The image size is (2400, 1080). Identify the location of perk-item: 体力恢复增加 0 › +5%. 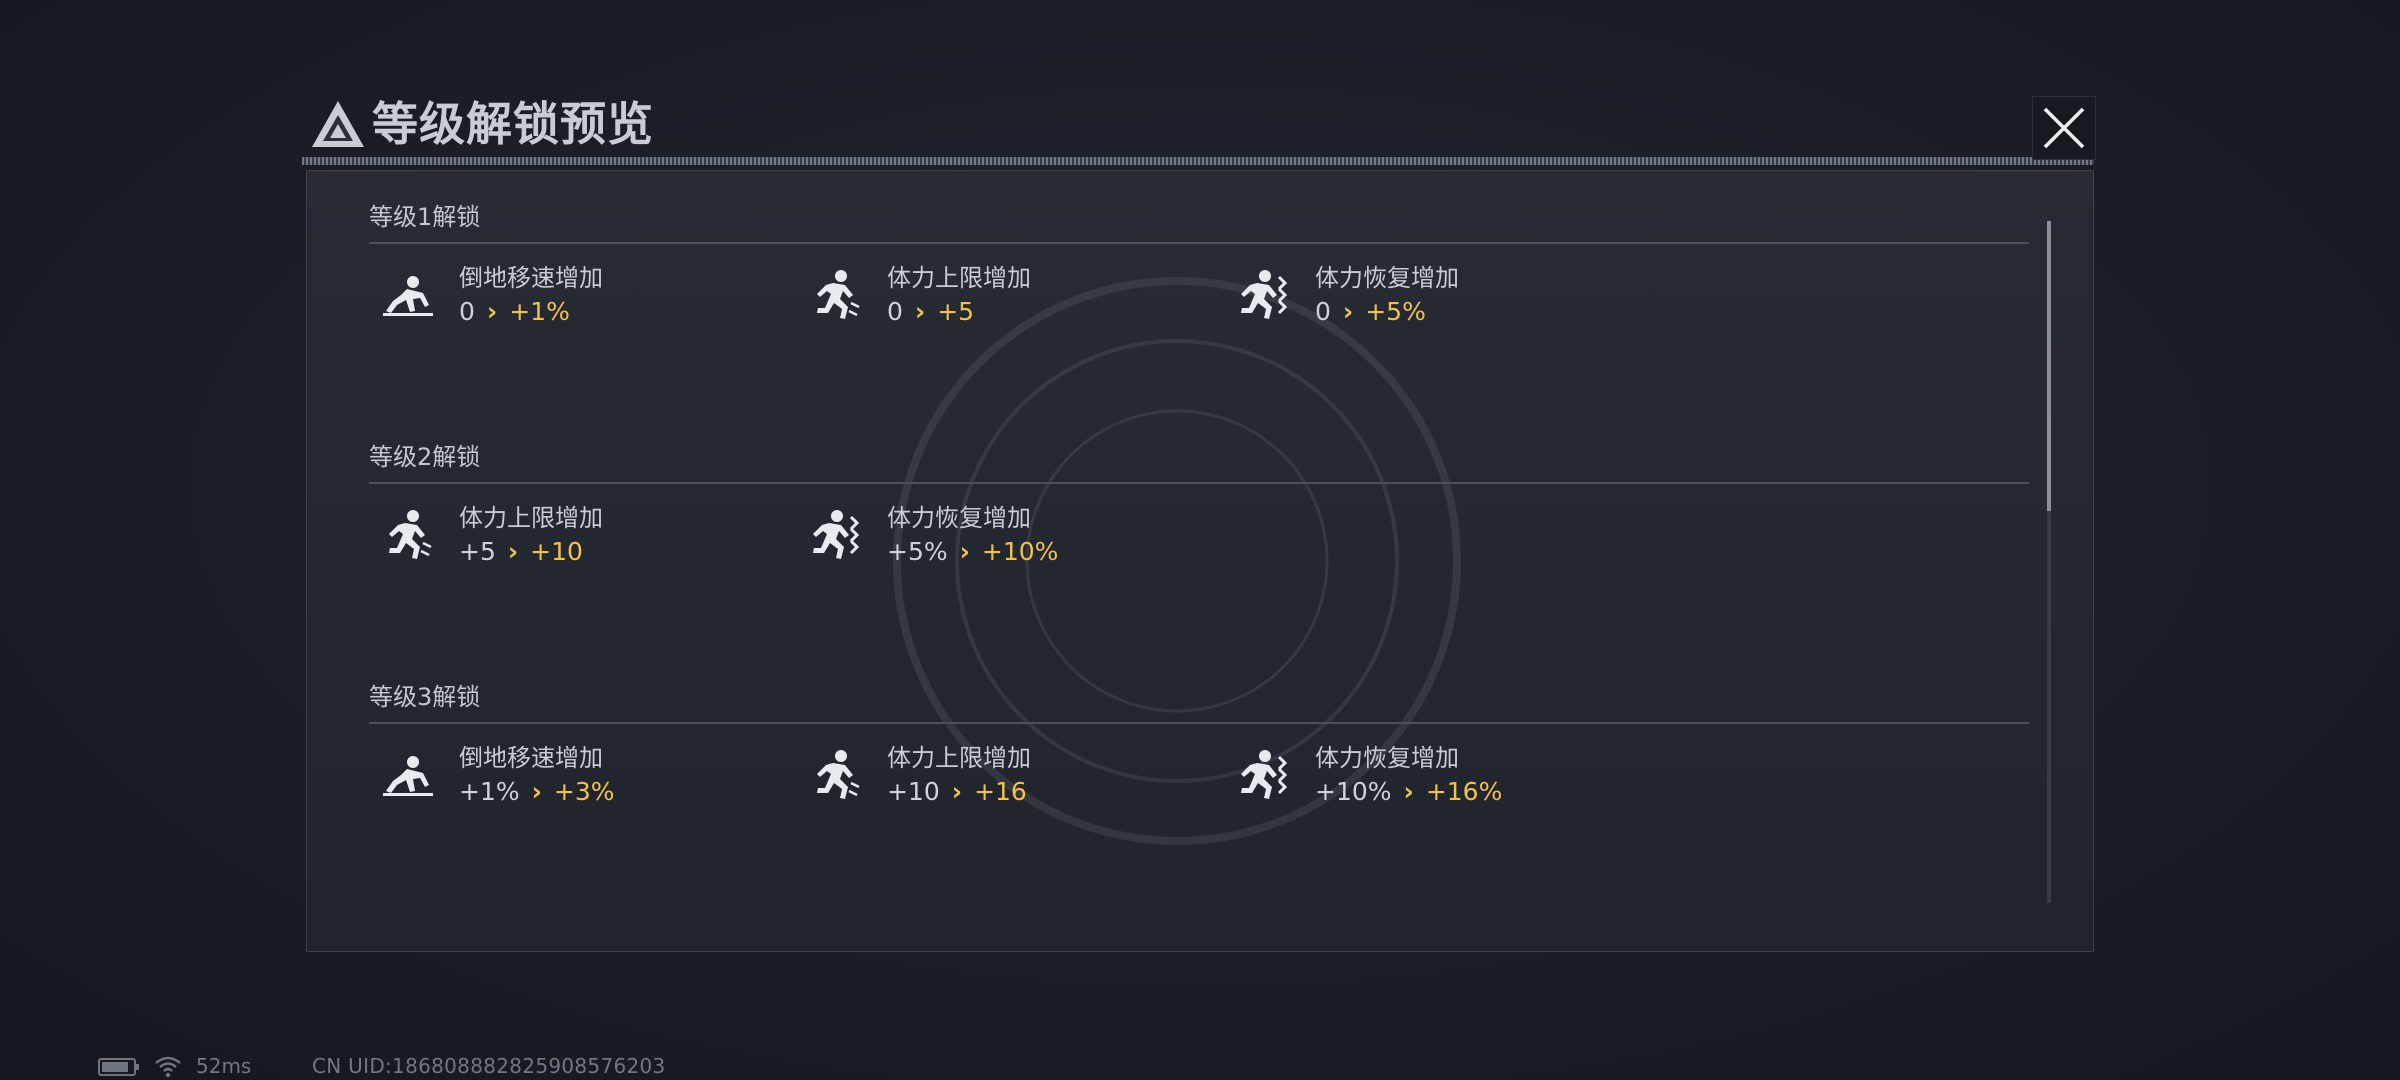
(1425, 299).